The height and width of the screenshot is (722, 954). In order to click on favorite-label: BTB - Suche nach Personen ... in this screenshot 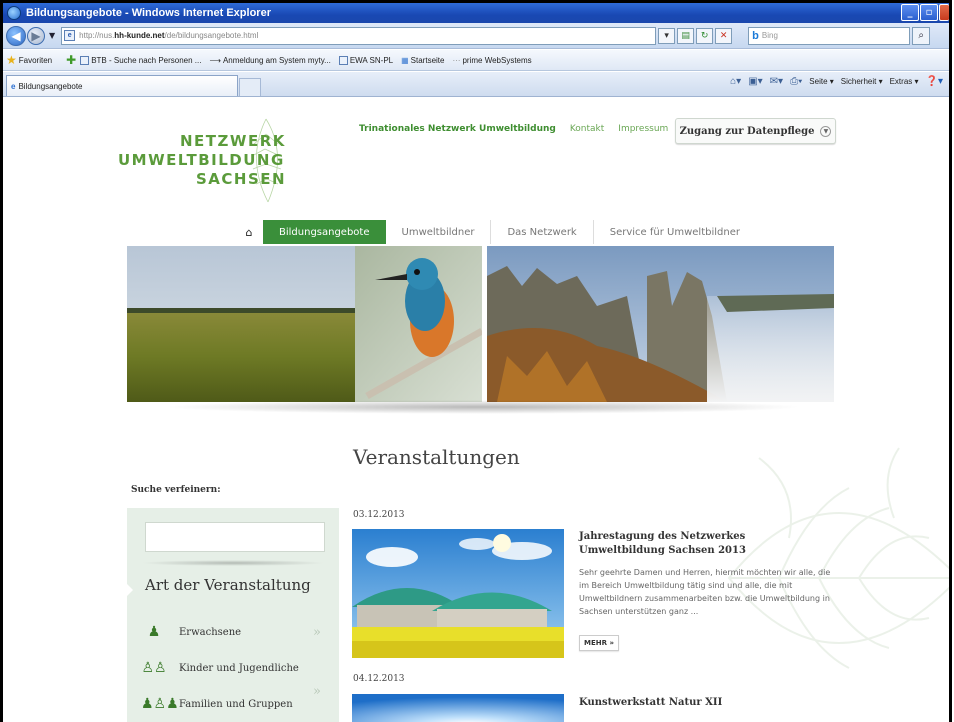, I will do `click(146, 60)`.